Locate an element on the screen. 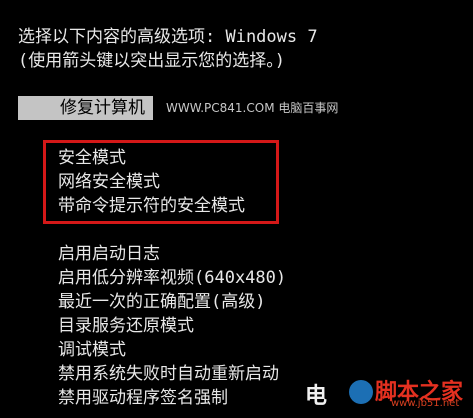 The height and width of the screenshot is (418, 473). menu-item-directory-services-restore: 目录服务还原模式 is located at coordinates (126, 326).